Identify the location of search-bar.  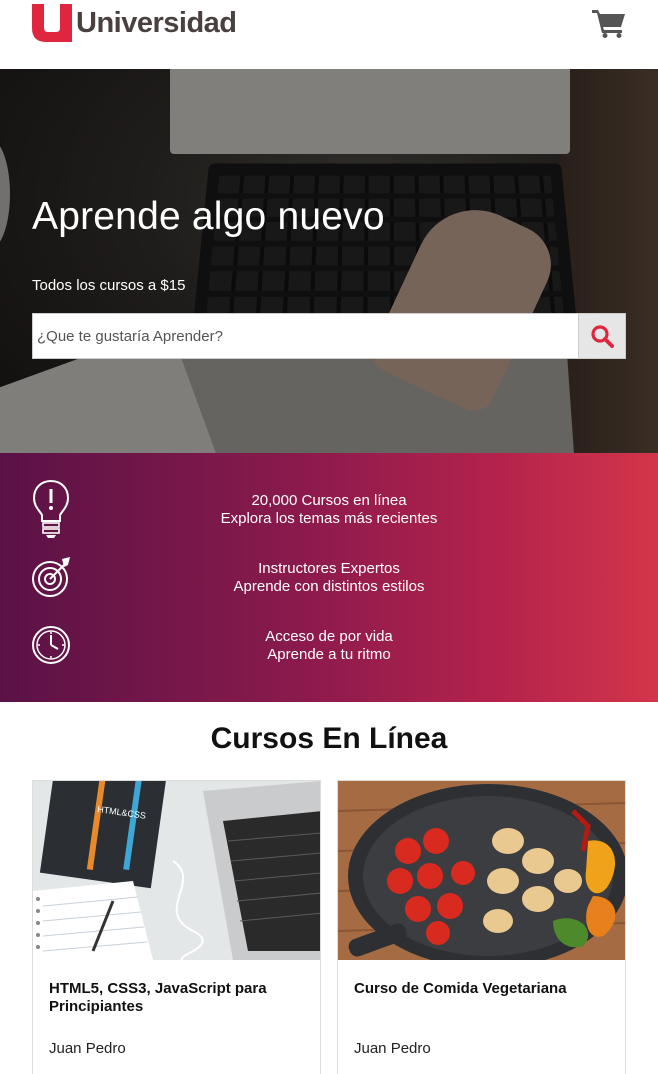
(329, 336).